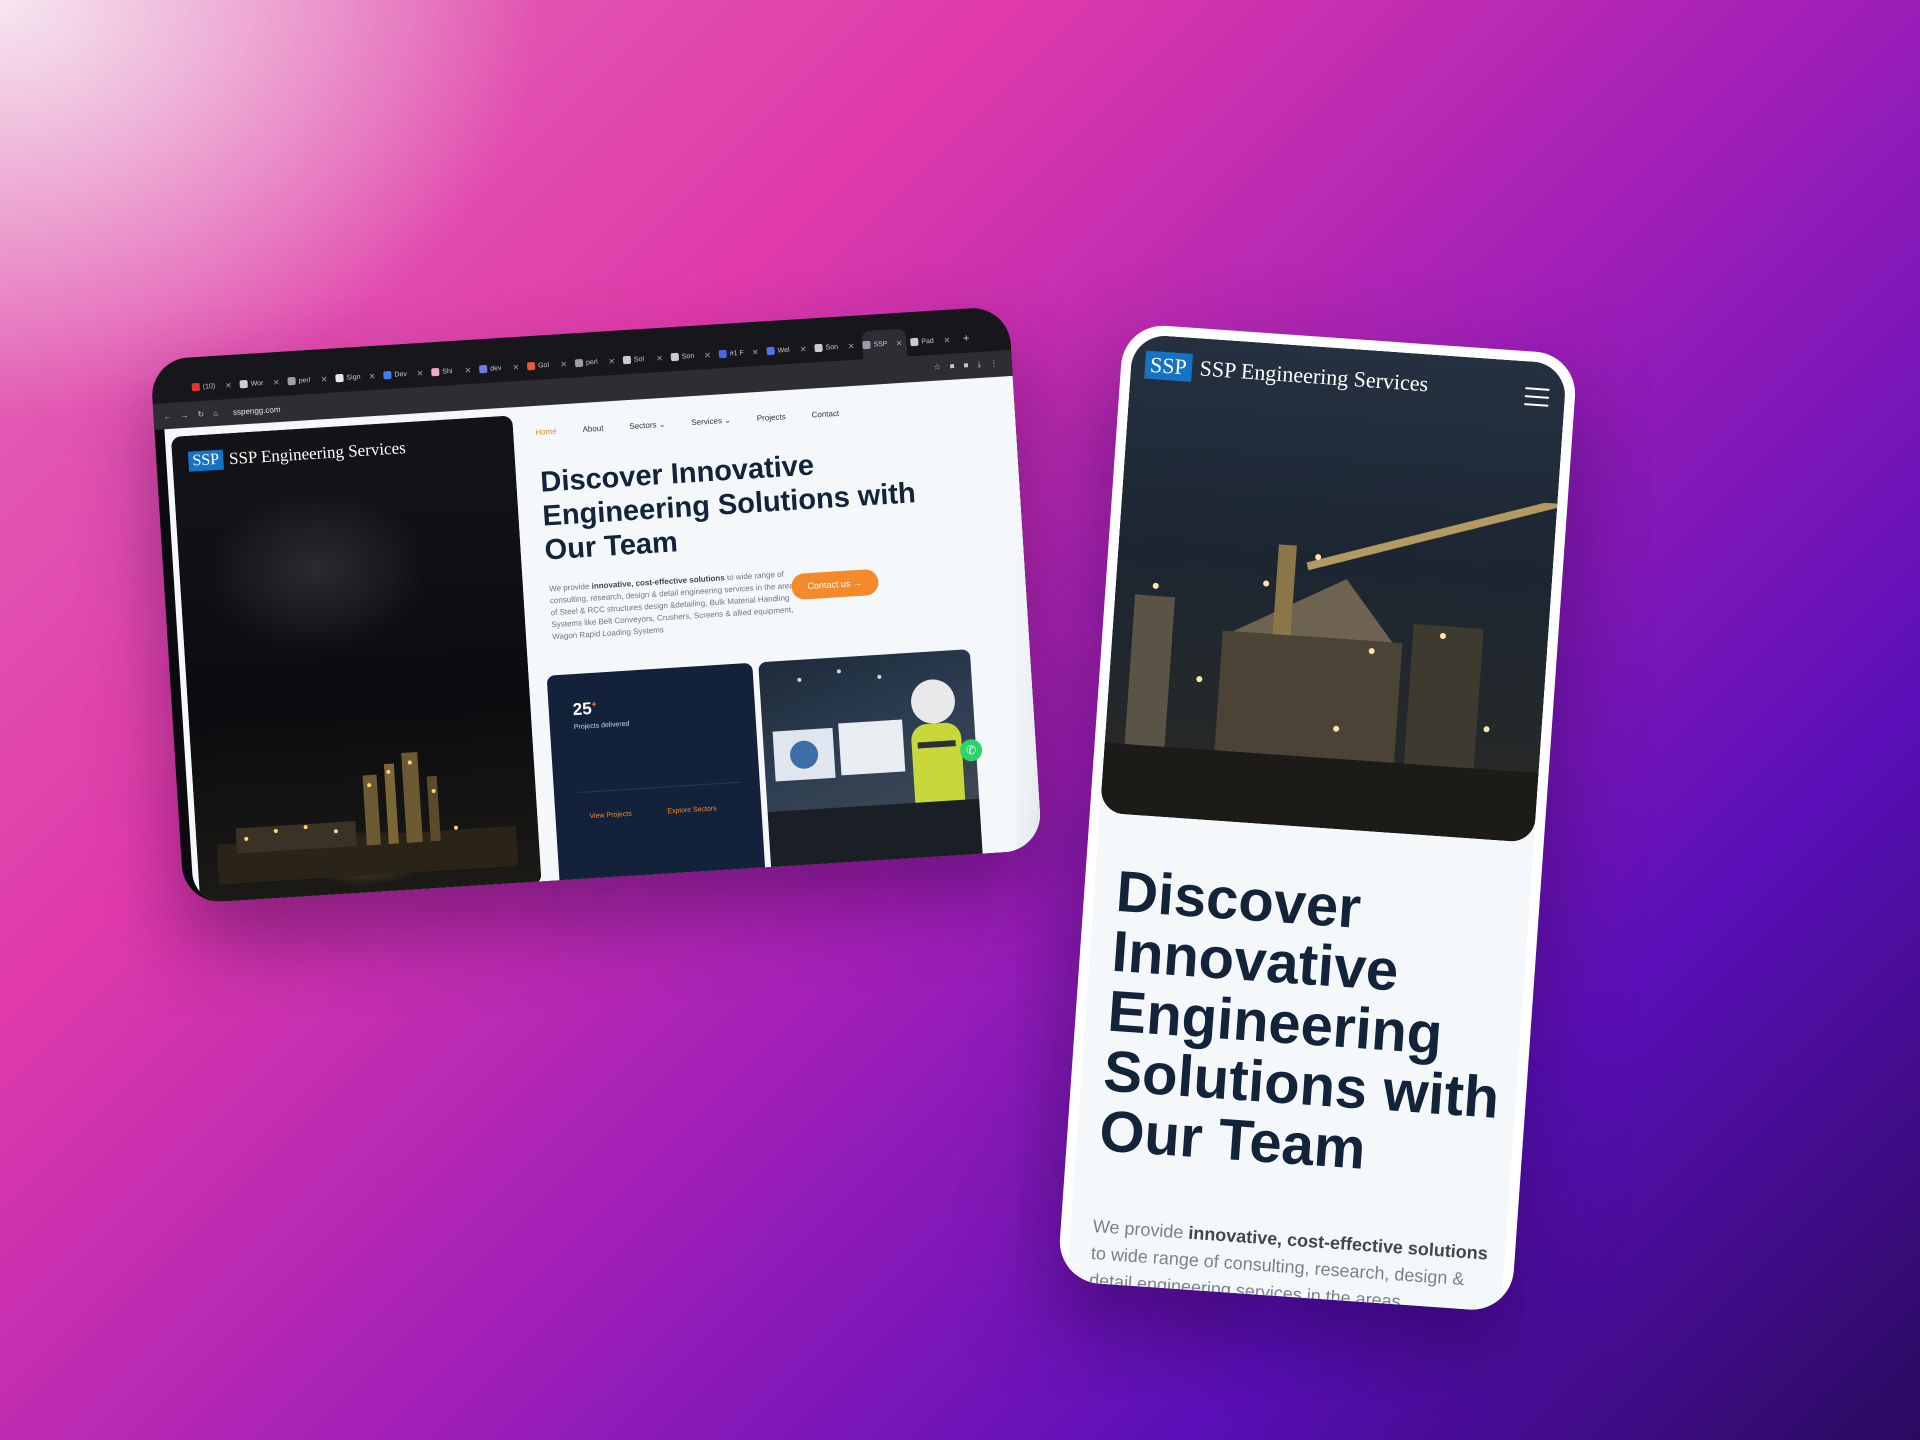  I want to click on tab-label: Sign, so click(353, 377).